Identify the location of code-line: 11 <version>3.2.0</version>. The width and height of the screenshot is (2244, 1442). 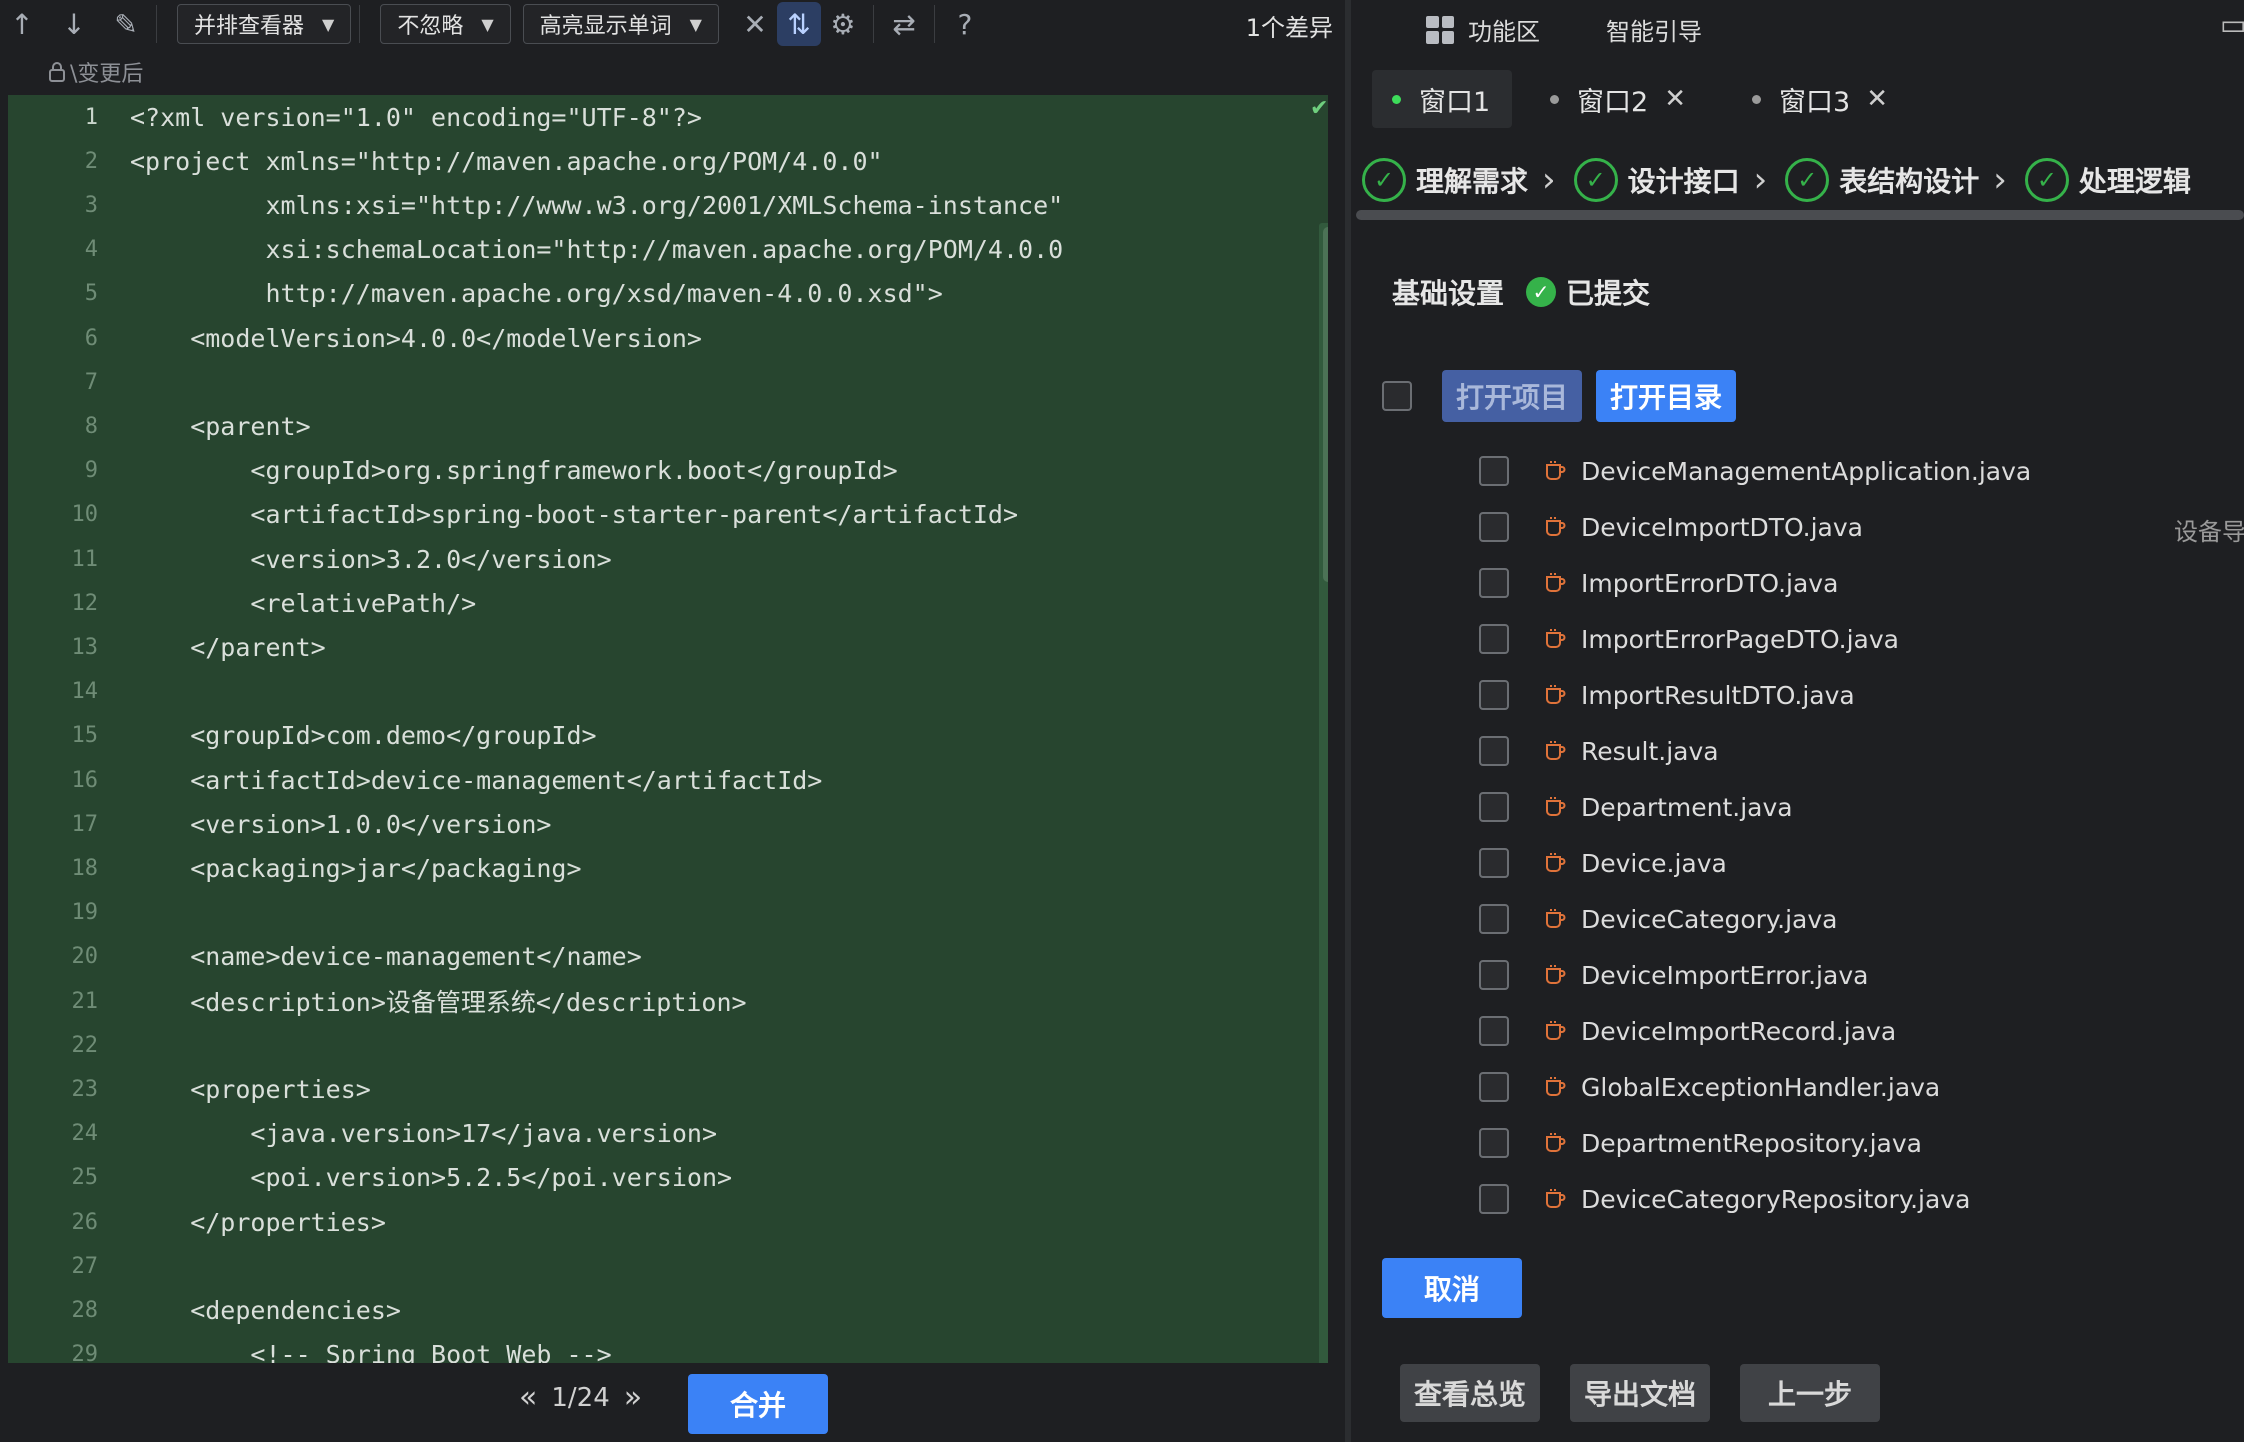
(658, 559).